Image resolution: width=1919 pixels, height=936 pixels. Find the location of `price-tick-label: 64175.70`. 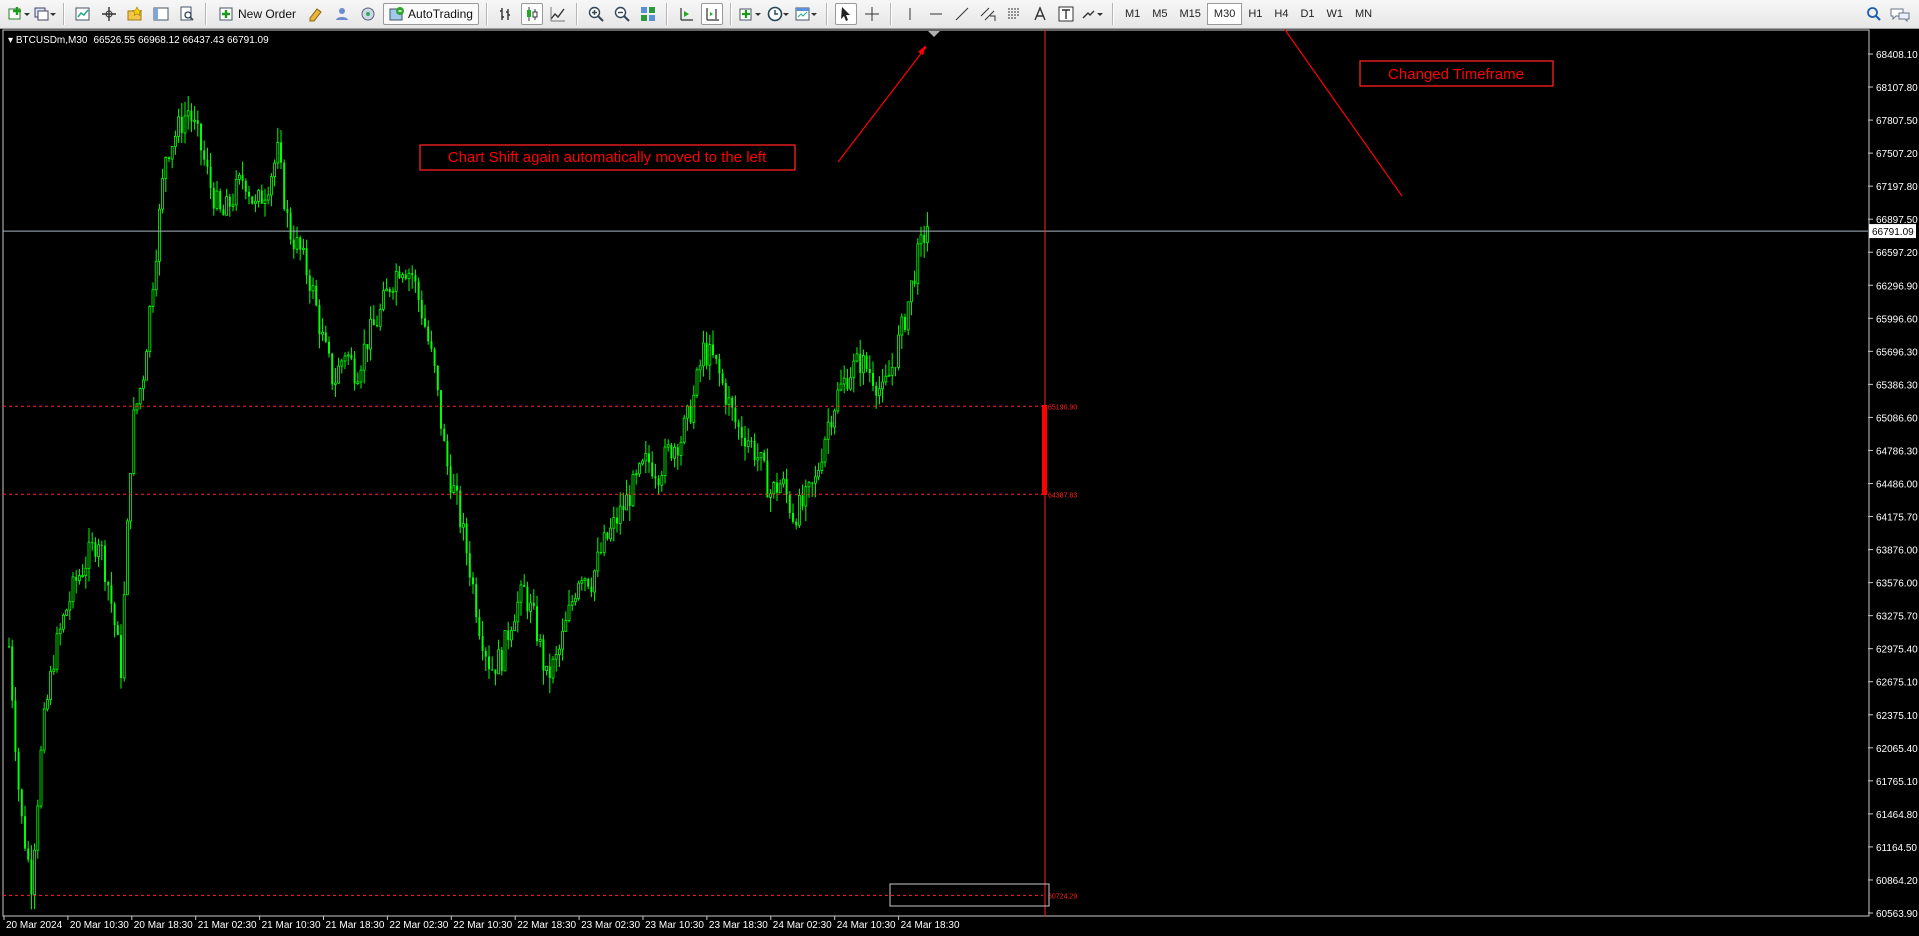

price-tick-label: 64175.70 is located at coordinates (1897, 518).